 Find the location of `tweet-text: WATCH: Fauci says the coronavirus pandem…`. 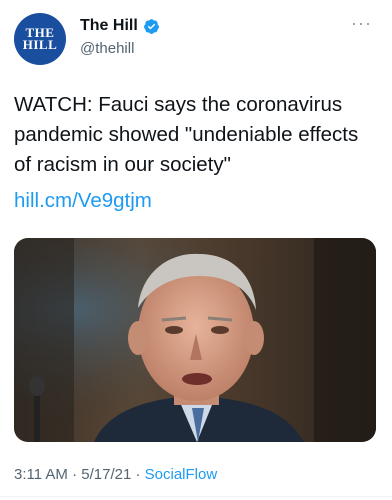

tweet-text: WATCH: Fauci says the coronavirus pandem… is located at coordinates (186, 134).